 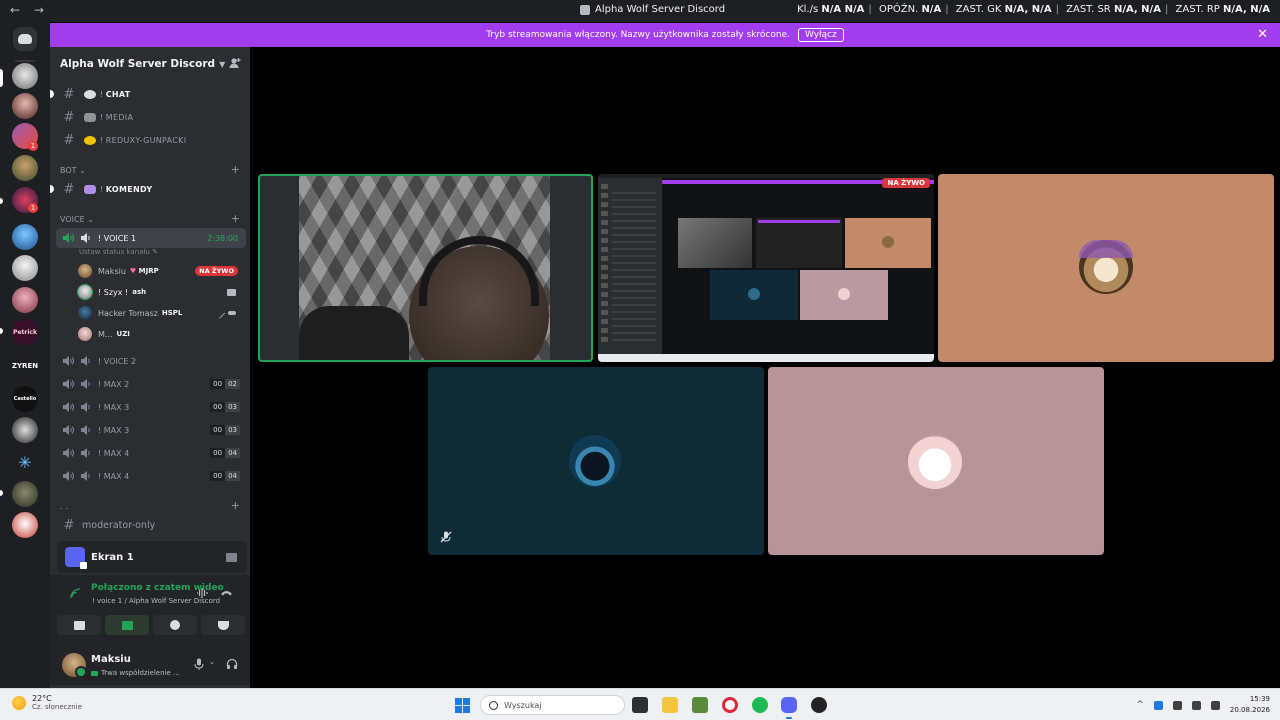 I want to click on server-alpha-wolf, so click(x=25, y=76).